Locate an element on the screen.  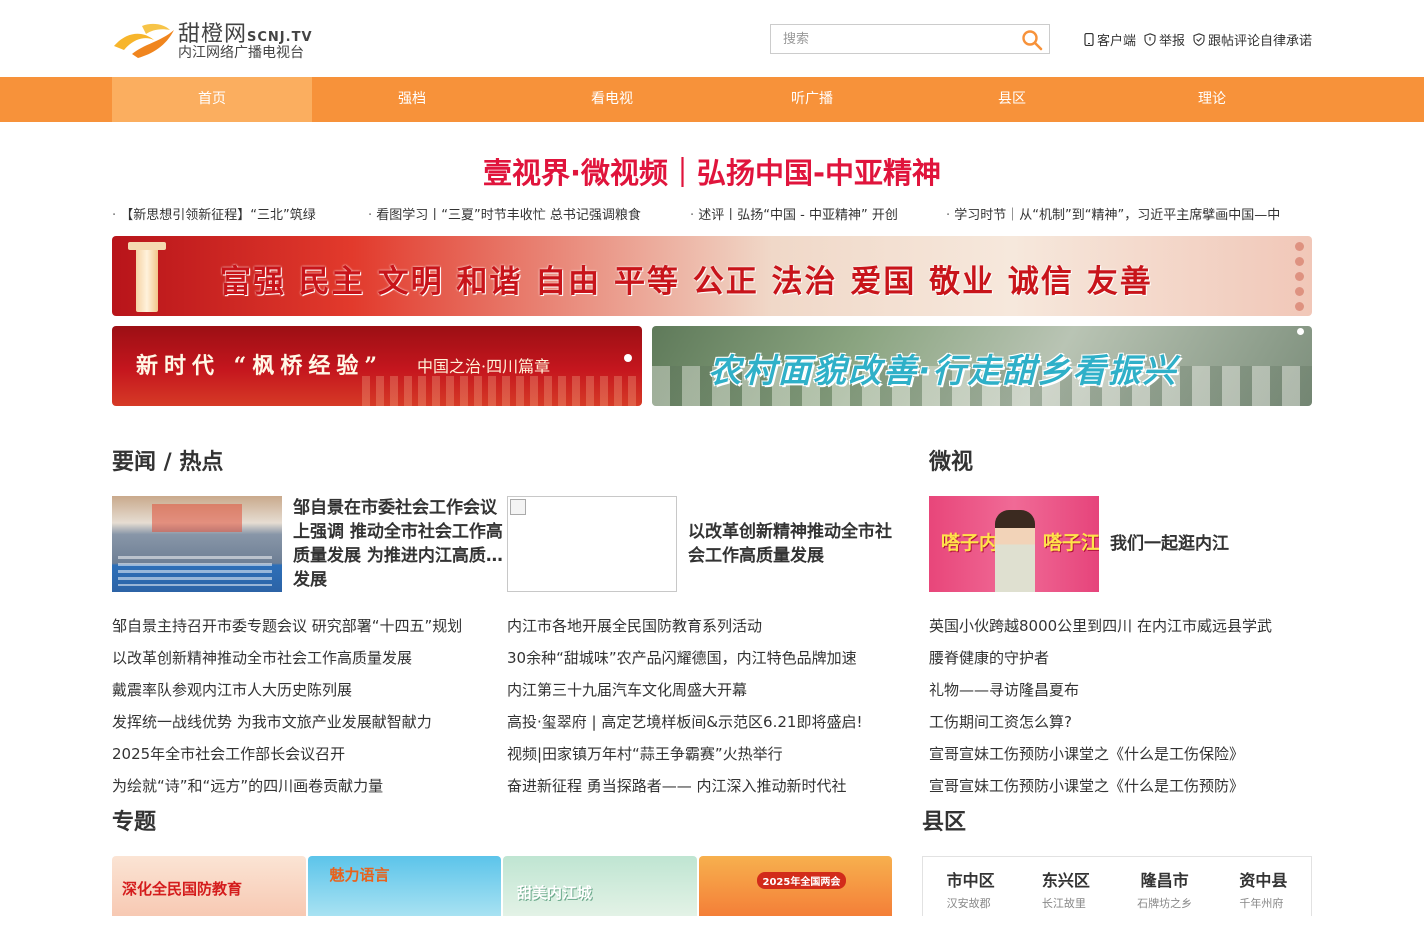
county-section: 县区 市中区汉安故郡 东兴区长江故里 隆昌市石牌坊之乡 资中县千年州府 is located at coordinates (1117, 862).